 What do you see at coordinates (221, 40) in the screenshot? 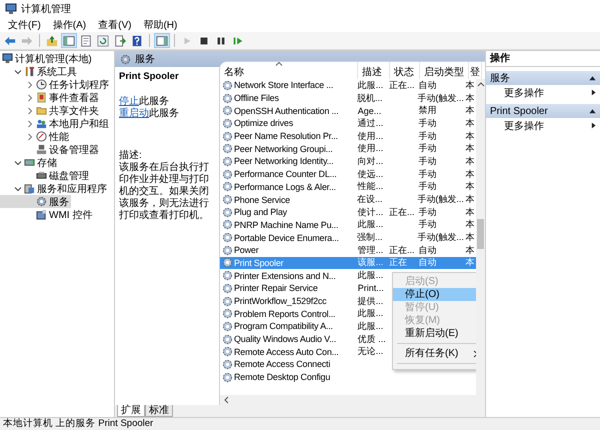
I see `pause-icon` at bounding box center [221, 40].